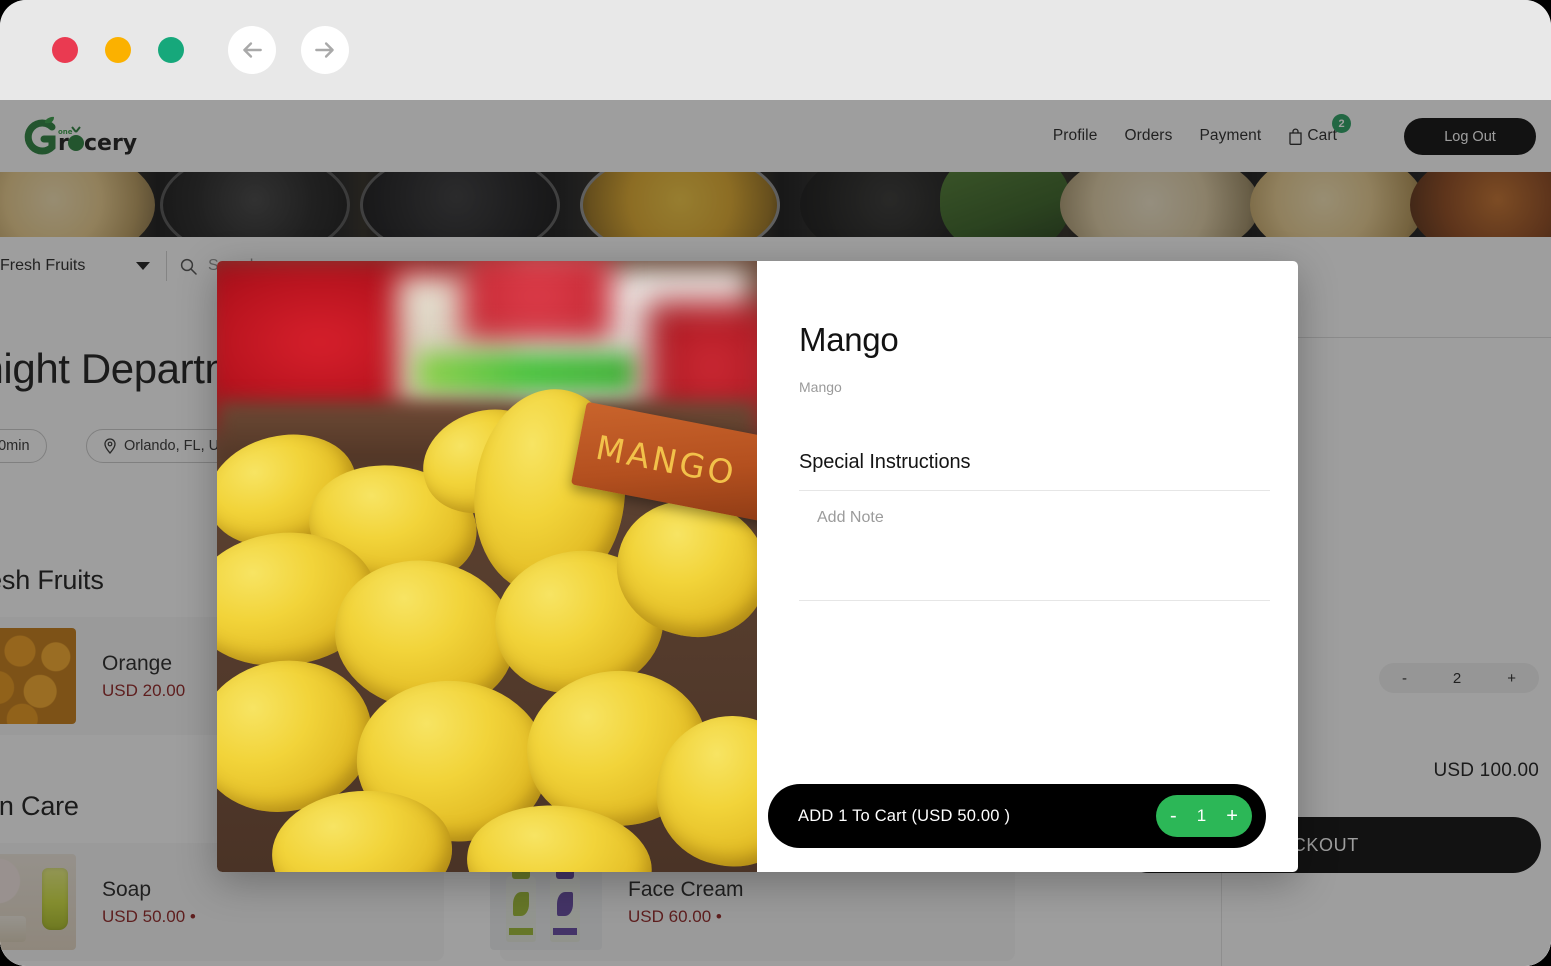 The width and height of the screenshot is (1551, 966). I want to click on add-to-cart-bar: ADD 1 To Cart (USD 50.00 ) - 1 +, so click(1017, 816).